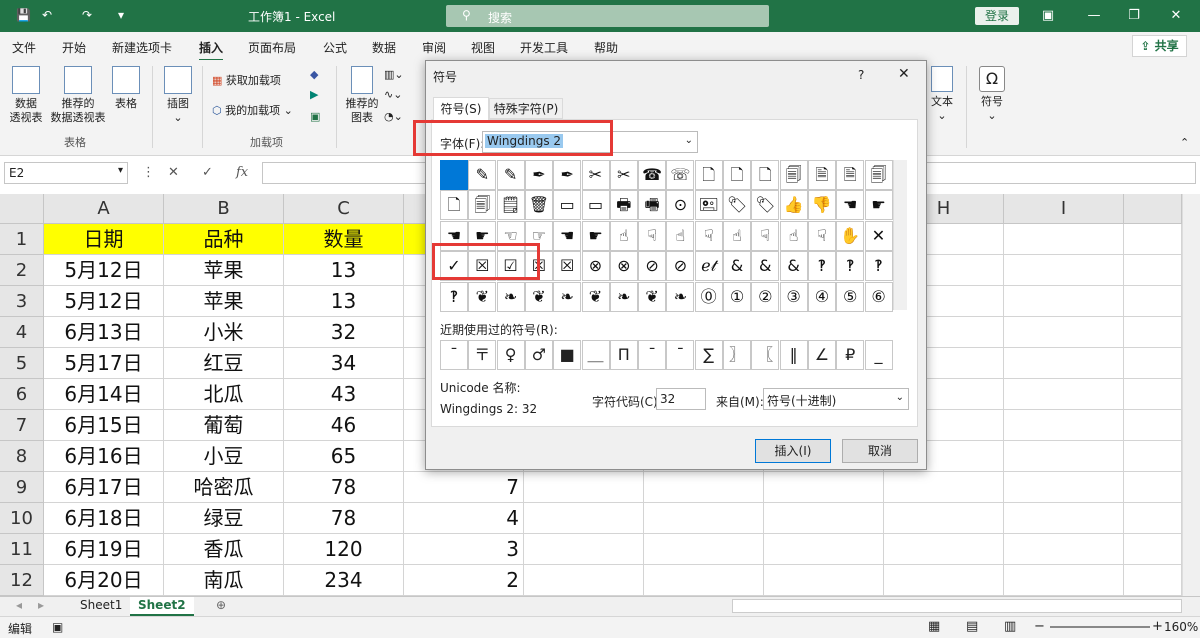  What do you see at coordinates (821, 355) in the screenshot?
I see `recent-symbol-cell: ∠` at bounding box center [821, 355].